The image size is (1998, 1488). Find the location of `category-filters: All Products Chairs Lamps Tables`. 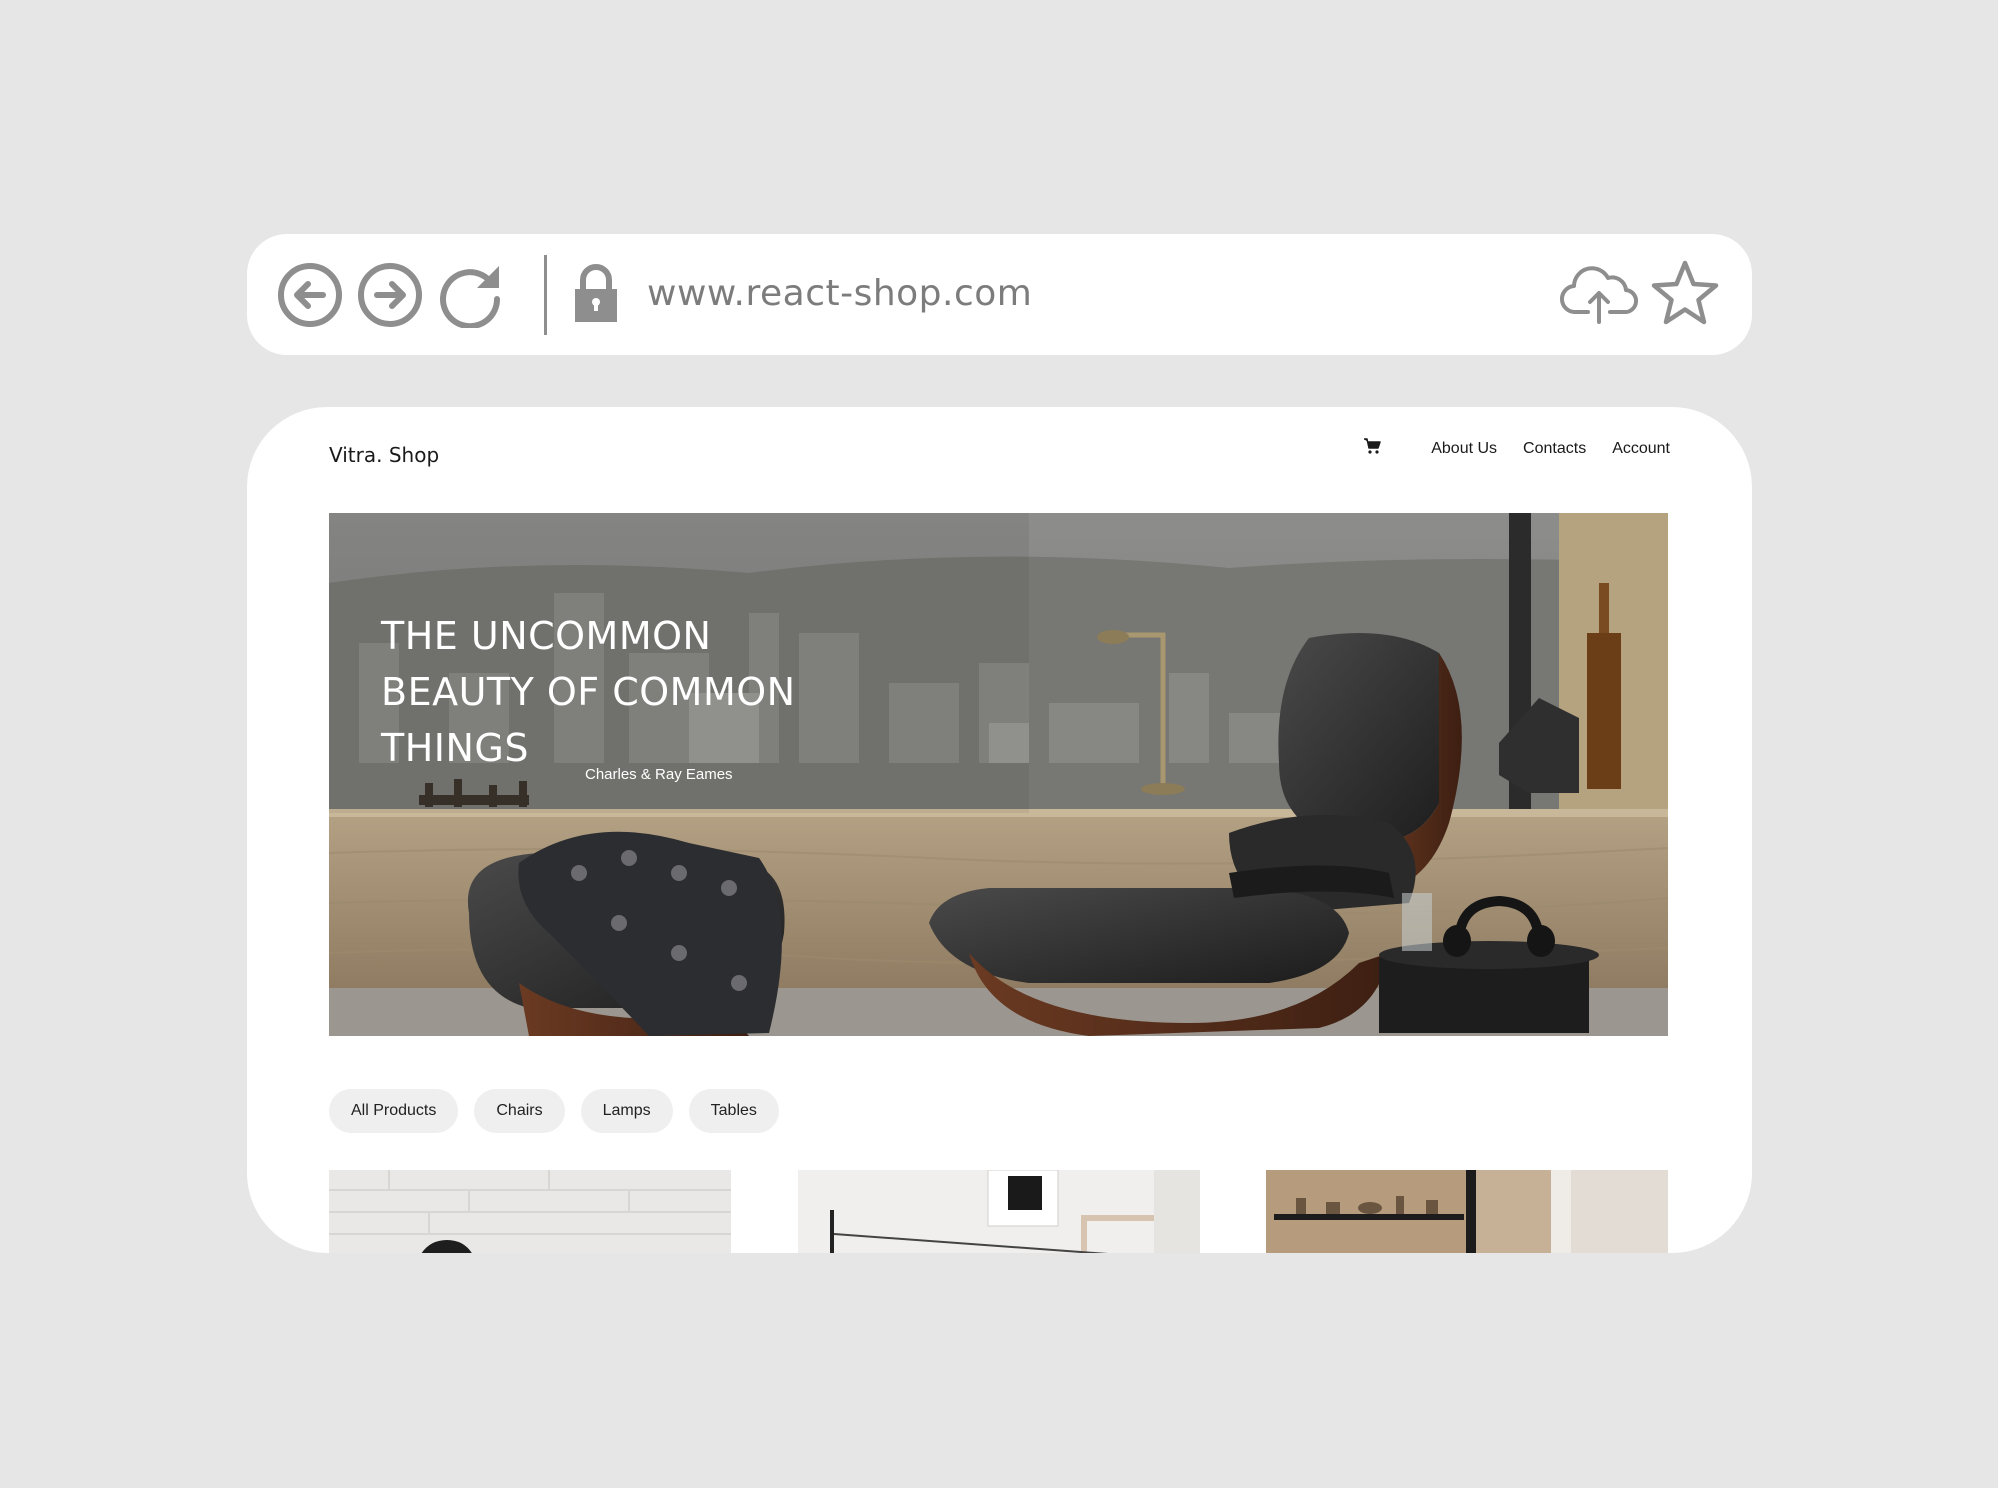

category-filters: All Products Chairs Lamps Tables is located at coordinates (562, 1111).